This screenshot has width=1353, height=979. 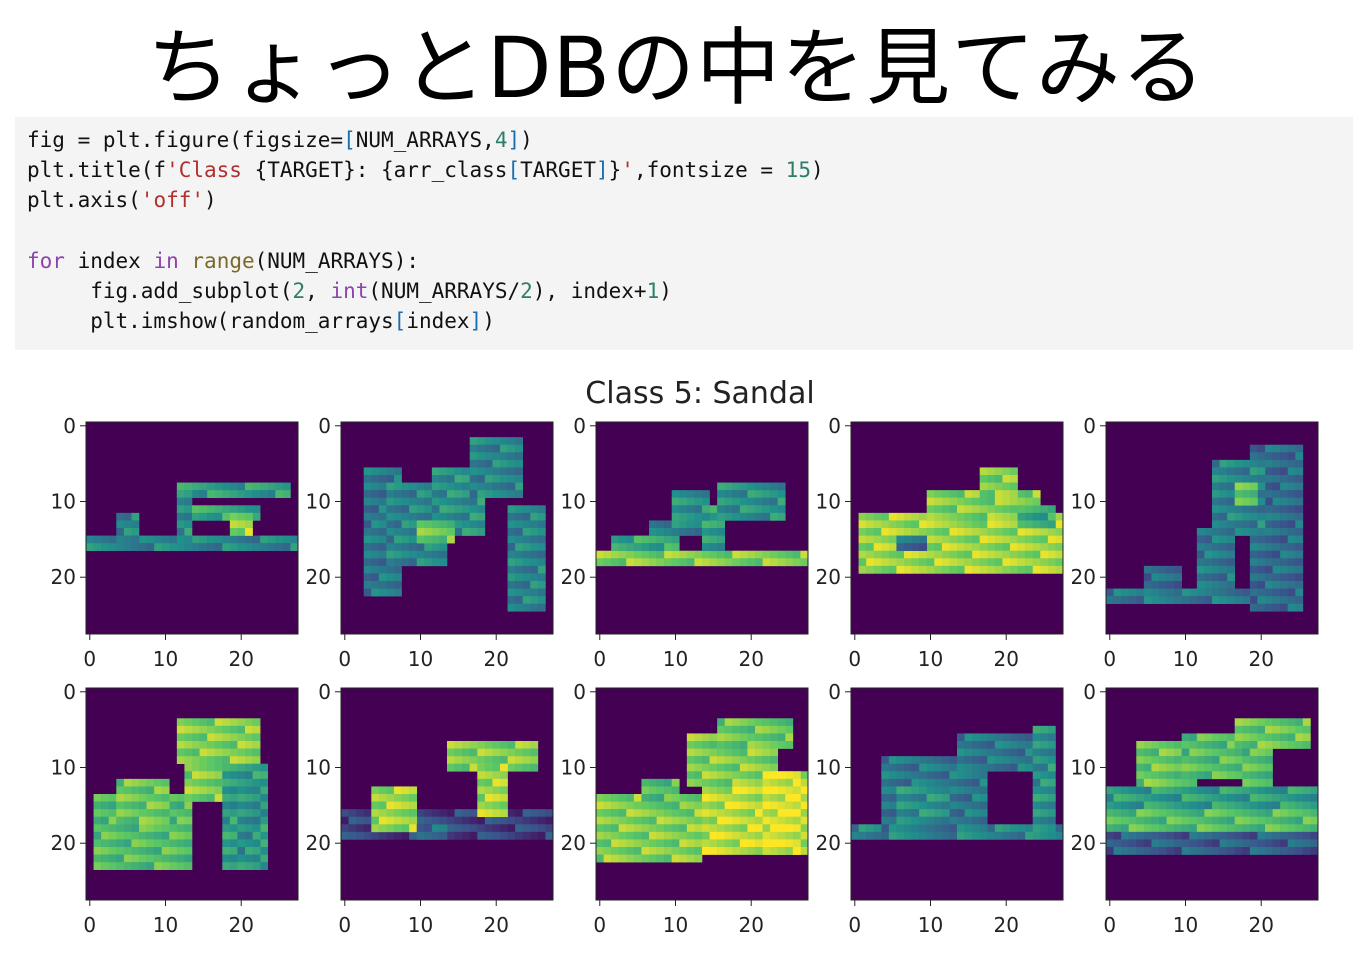 What do you see at coordinates (210, 170) in the screenshot?
I see `code-token: 'Class` at bounding box center [210, 170].